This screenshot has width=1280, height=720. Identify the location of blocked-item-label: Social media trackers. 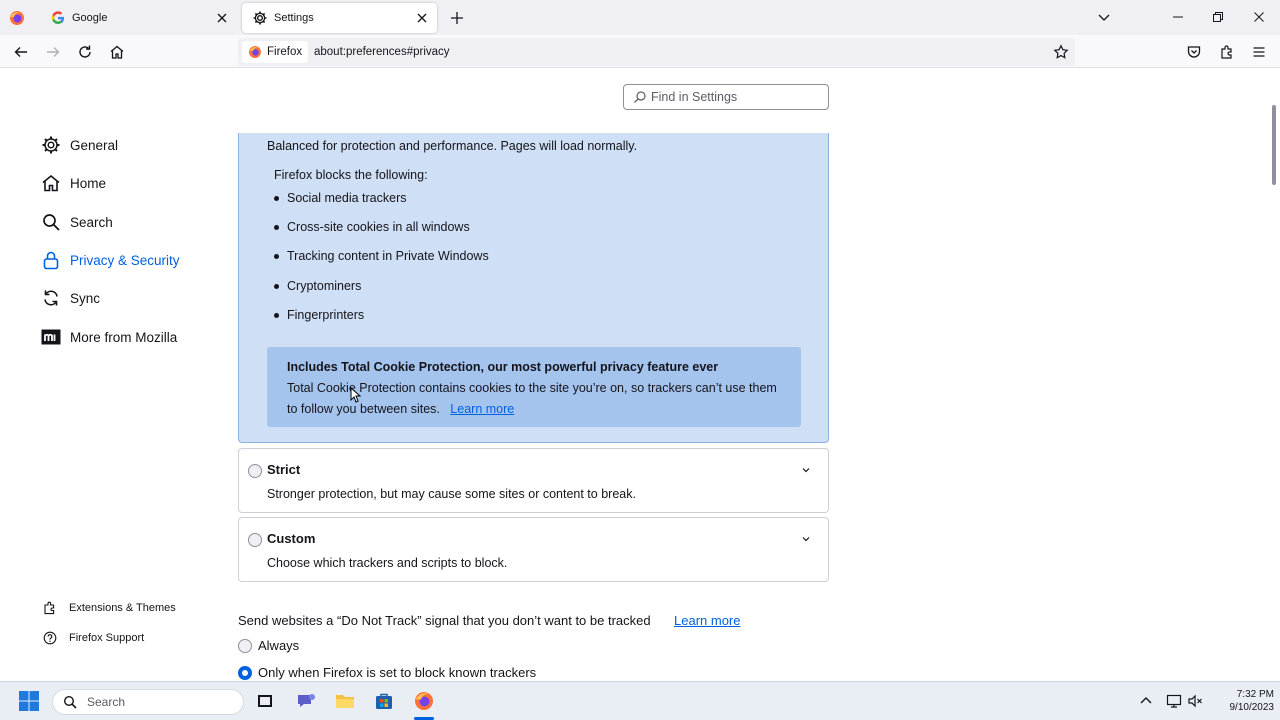
(347, 198).